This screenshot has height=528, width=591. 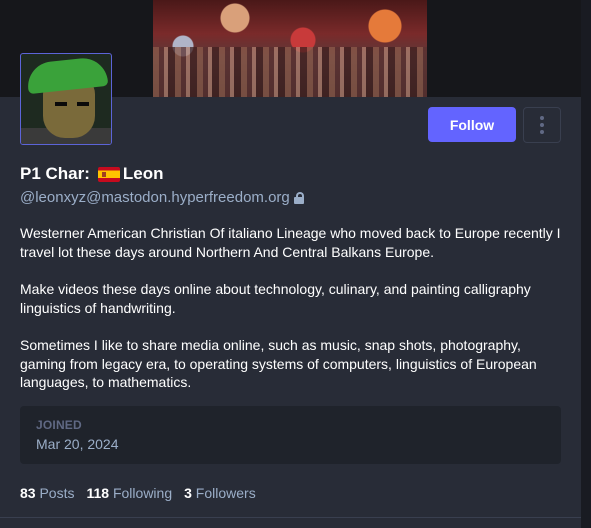 I want to click on banner-crowd, so click(x=290, y=72).